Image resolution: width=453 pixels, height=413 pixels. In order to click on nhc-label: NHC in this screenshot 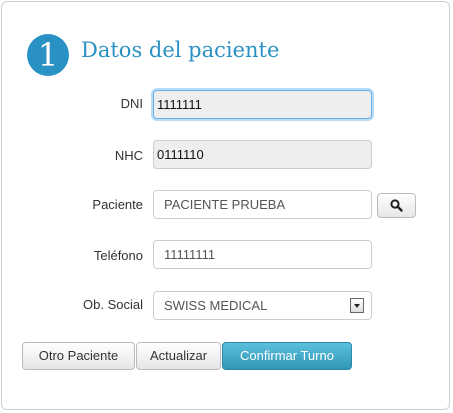, I will do `click(128, 155)`.